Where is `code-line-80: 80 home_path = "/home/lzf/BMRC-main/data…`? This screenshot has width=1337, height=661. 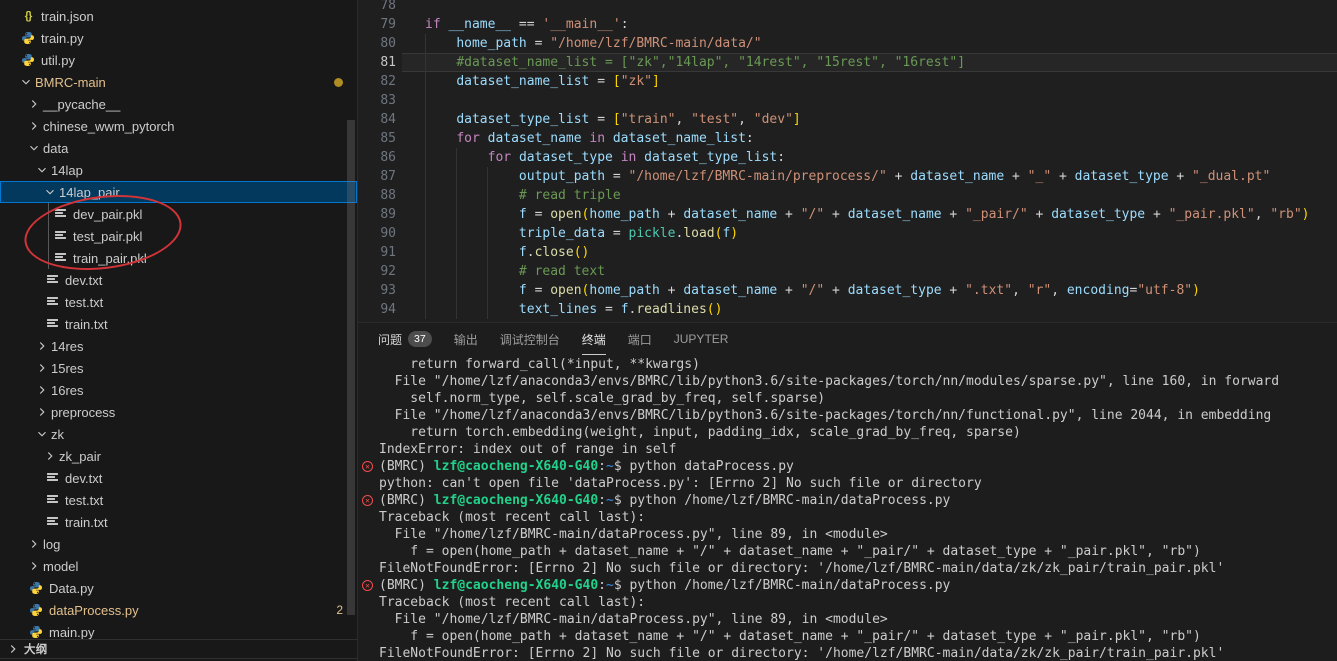 code-line-80: 80 home_path = "/home/lzf/BMRC-main/data… is located at coordinates (847, 43).